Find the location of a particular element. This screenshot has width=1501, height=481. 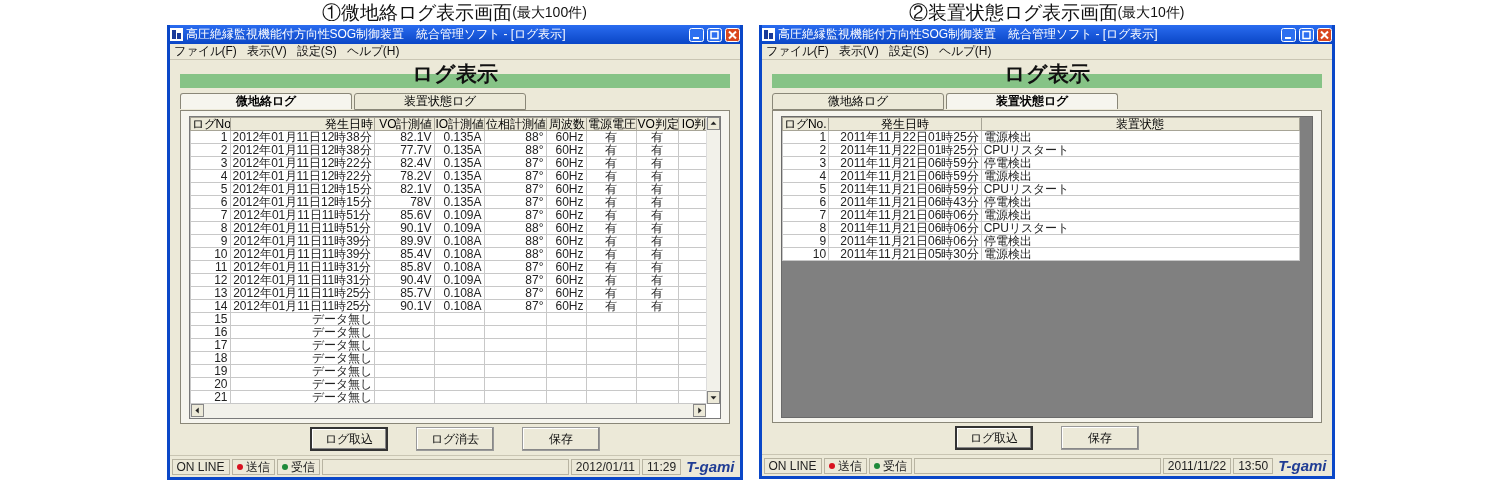

table-cell: 2012年01月11日12時22分 is located at coordinates (302, 163).